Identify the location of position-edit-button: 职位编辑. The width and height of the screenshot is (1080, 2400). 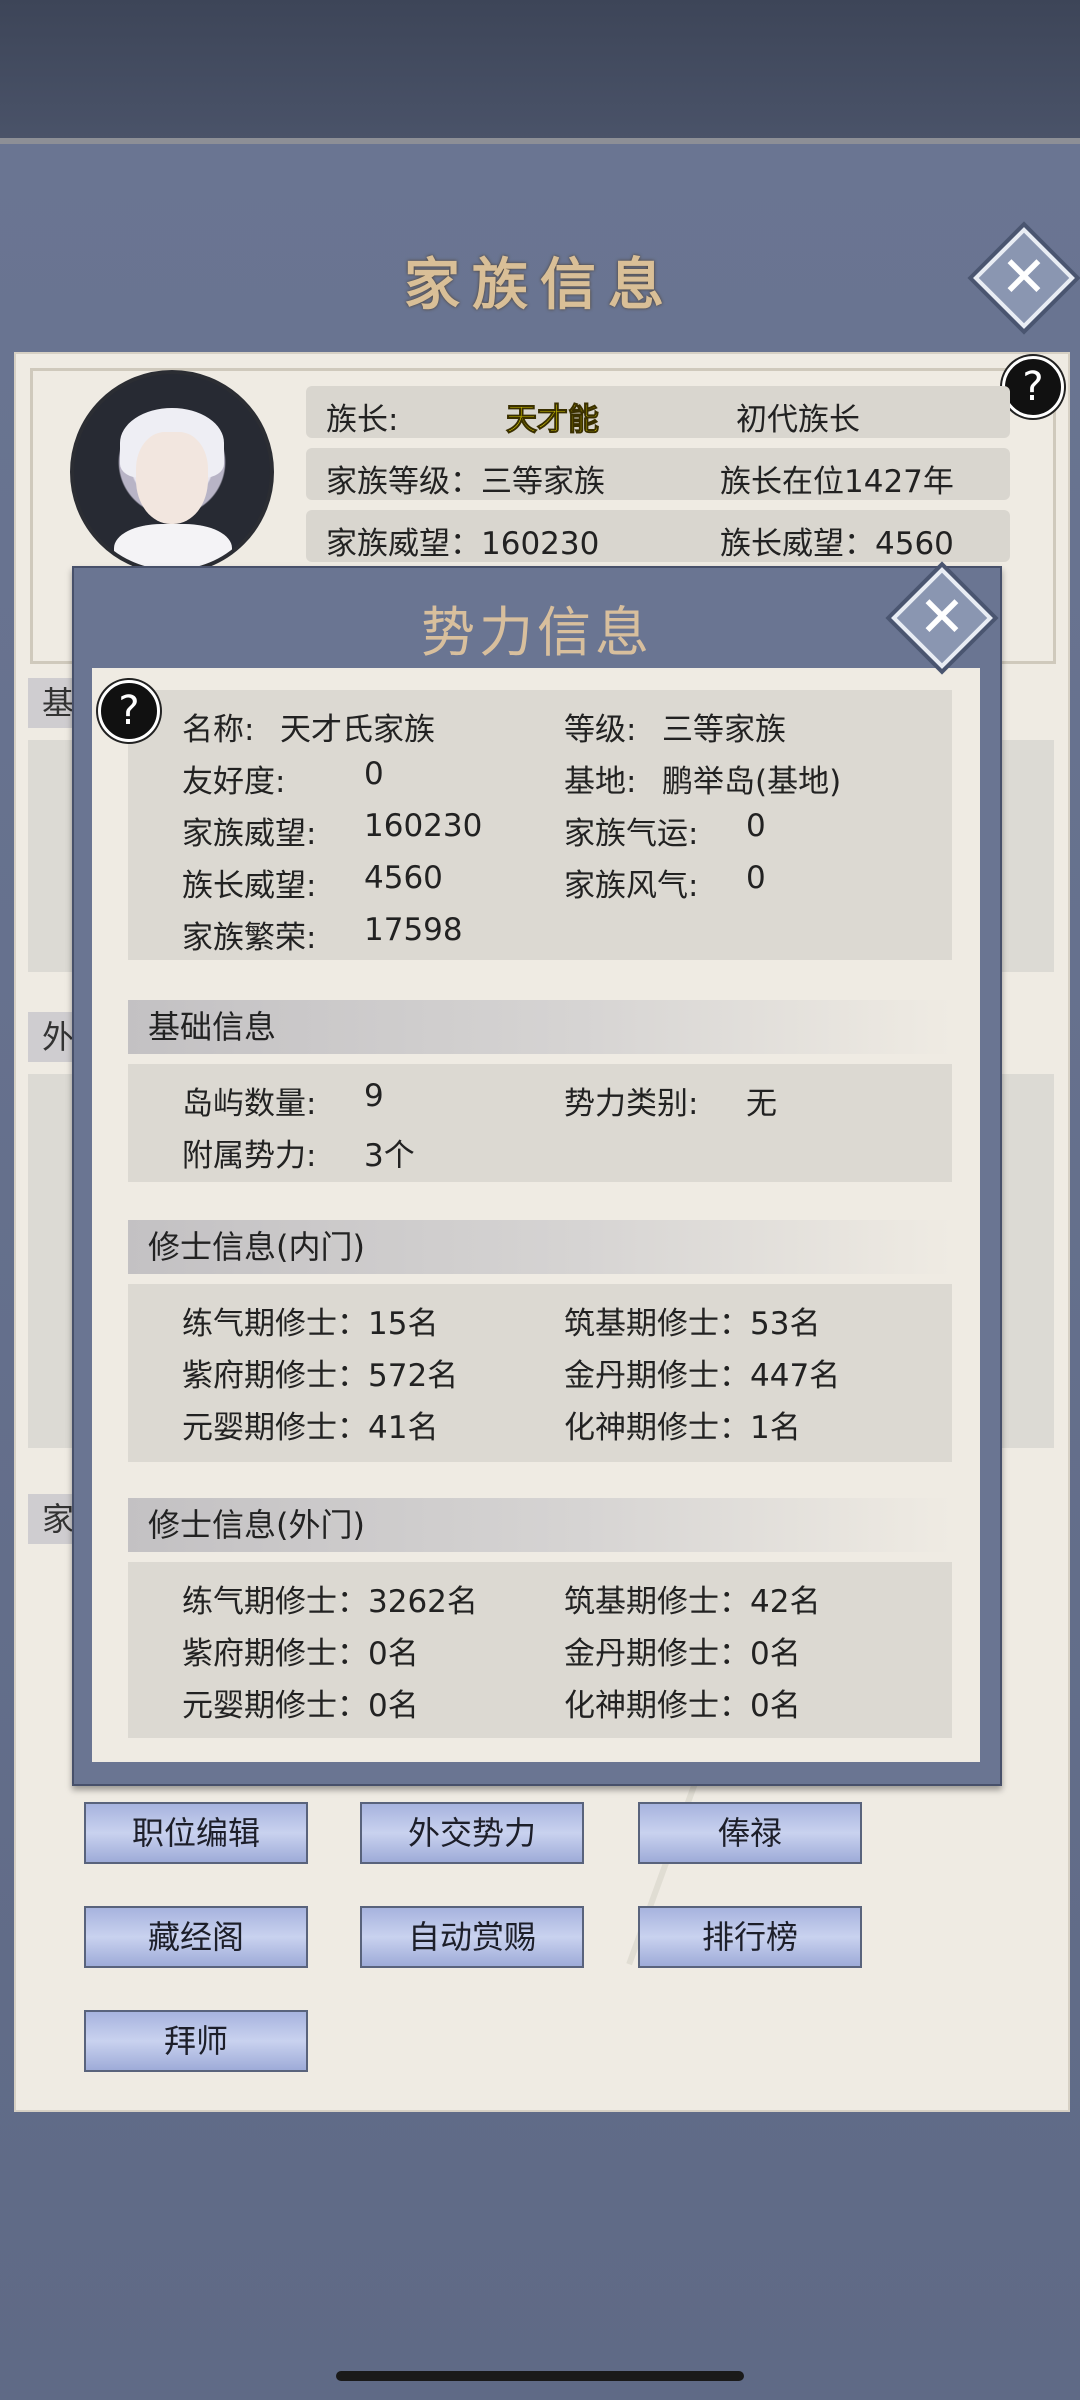
(196, 1833).